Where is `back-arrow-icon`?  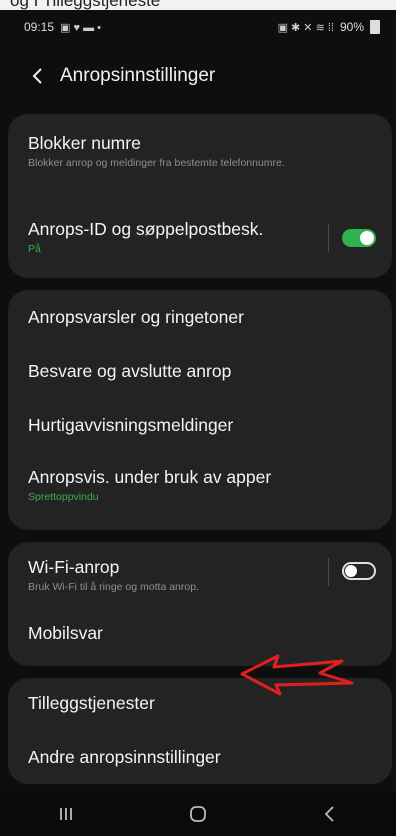 back-arrow-icon is located at coordinates (38, 76).